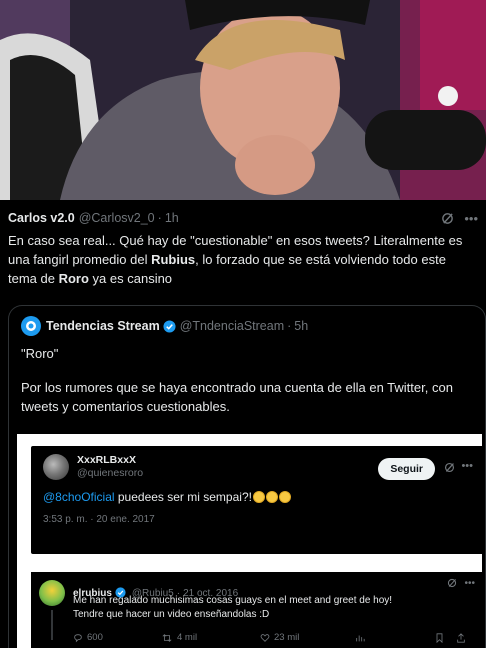 This screenshot has width=486, height=648. I want to click on follow-button: Seguir, so click(406, 469).